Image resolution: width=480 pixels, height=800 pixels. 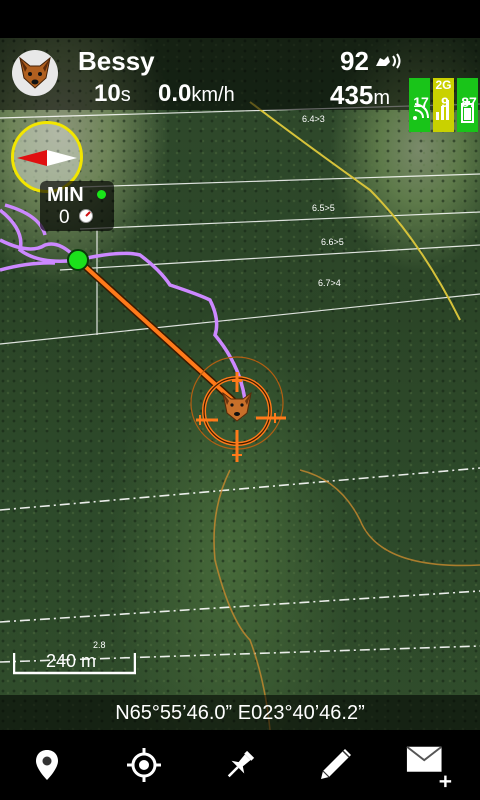 I want to click on pencil-icon, so click(x=336, y=764).